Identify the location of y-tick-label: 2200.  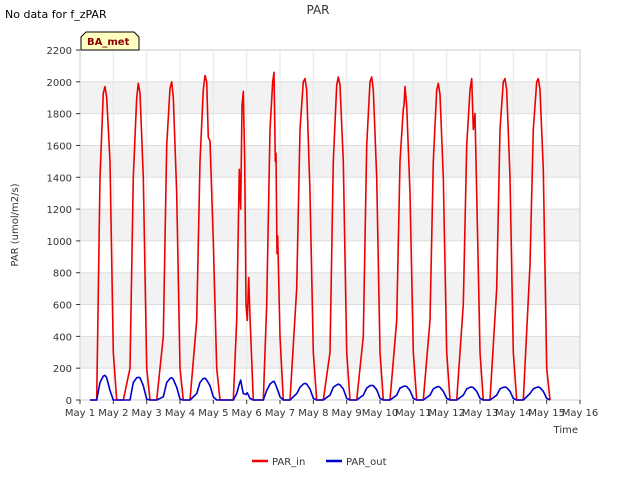
(59, 51).